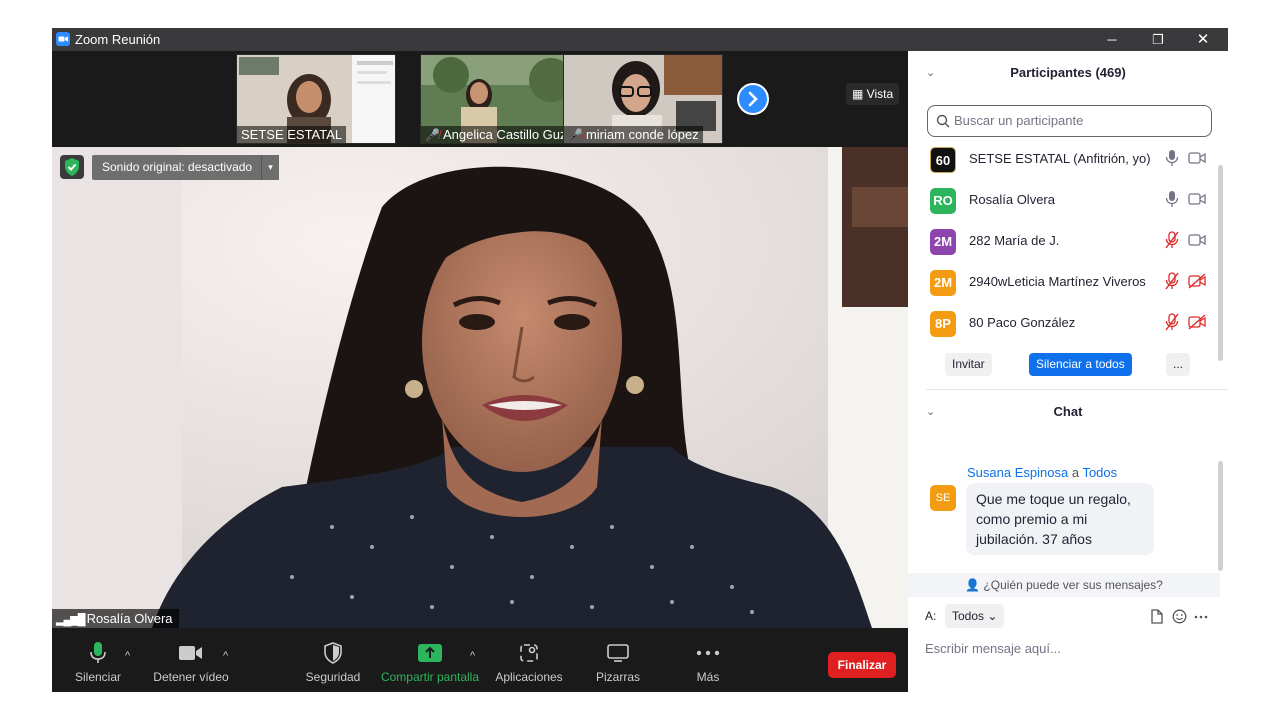  I want to click on zoom-logo-icon, so click(63, 39).